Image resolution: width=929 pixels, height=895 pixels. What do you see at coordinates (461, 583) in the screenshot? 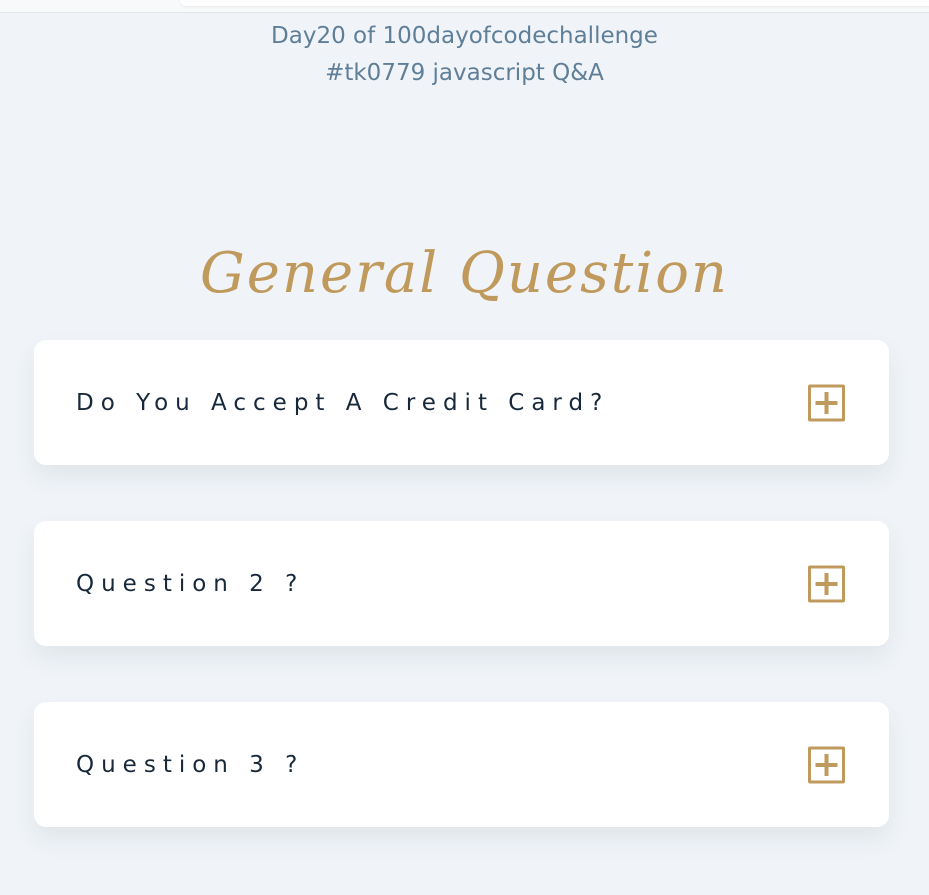
I see `faq-item-2: Question 2 ?` at bounding box center [461, 583].